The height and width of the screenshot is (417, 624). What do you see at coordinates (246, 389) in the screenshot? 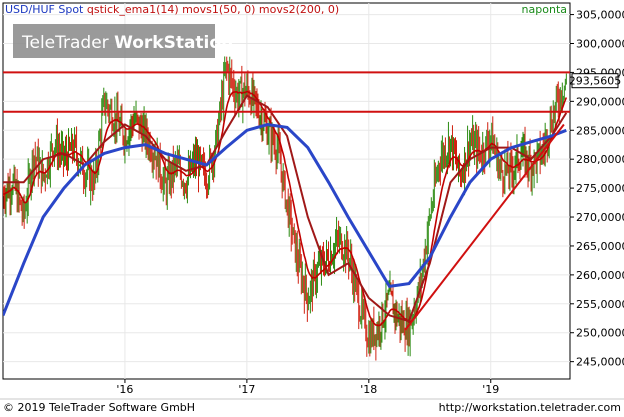
I see `x-tick-label: '17` at bounding box center [246, 389].